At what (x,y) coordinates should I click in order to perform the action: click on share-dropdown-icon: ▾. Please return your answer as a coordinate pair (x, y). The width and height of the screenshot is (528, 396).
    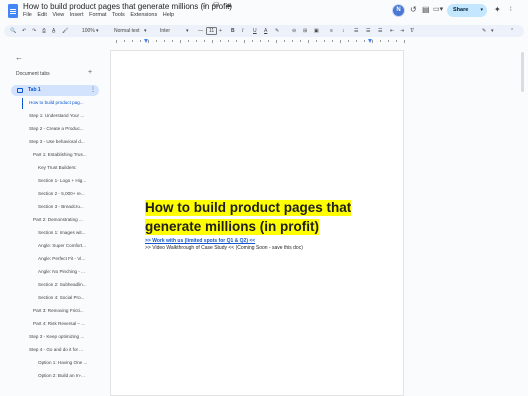
    Looking at the image, I should click on (481, 10).